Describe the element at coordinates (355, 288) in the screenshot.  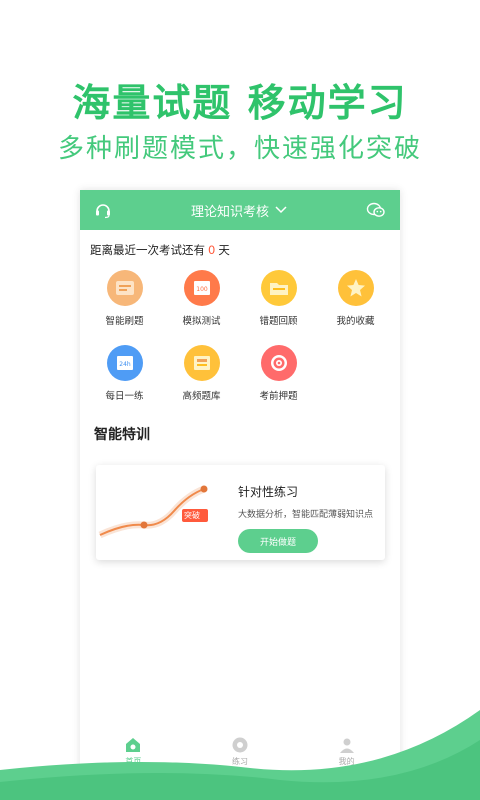
I see `favorite-icon` at that location.